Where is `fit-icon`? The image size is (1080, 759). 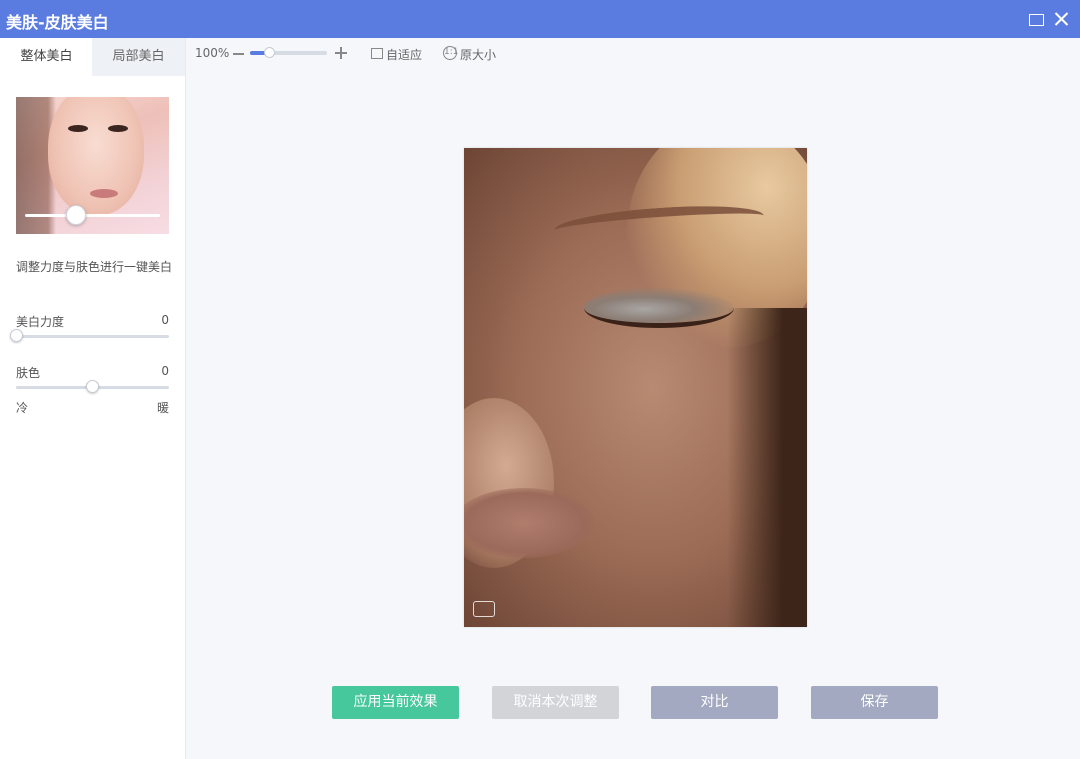 fit-icon is located at coordinates (376, 53).